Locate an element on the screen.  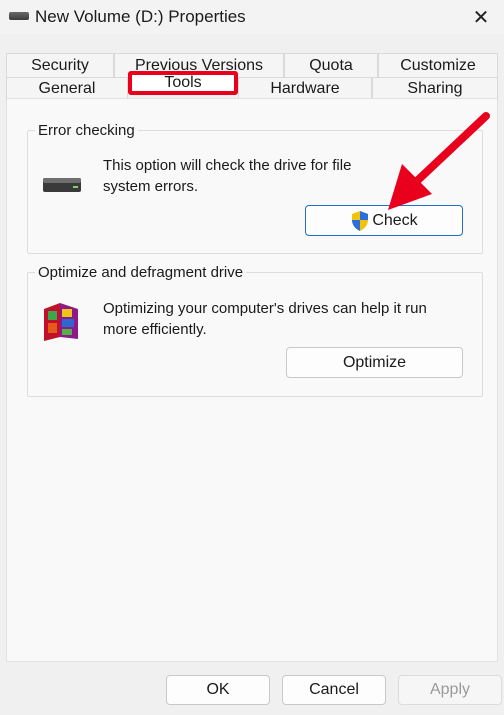
ok-button: OK is located at coordinates (218, 690).